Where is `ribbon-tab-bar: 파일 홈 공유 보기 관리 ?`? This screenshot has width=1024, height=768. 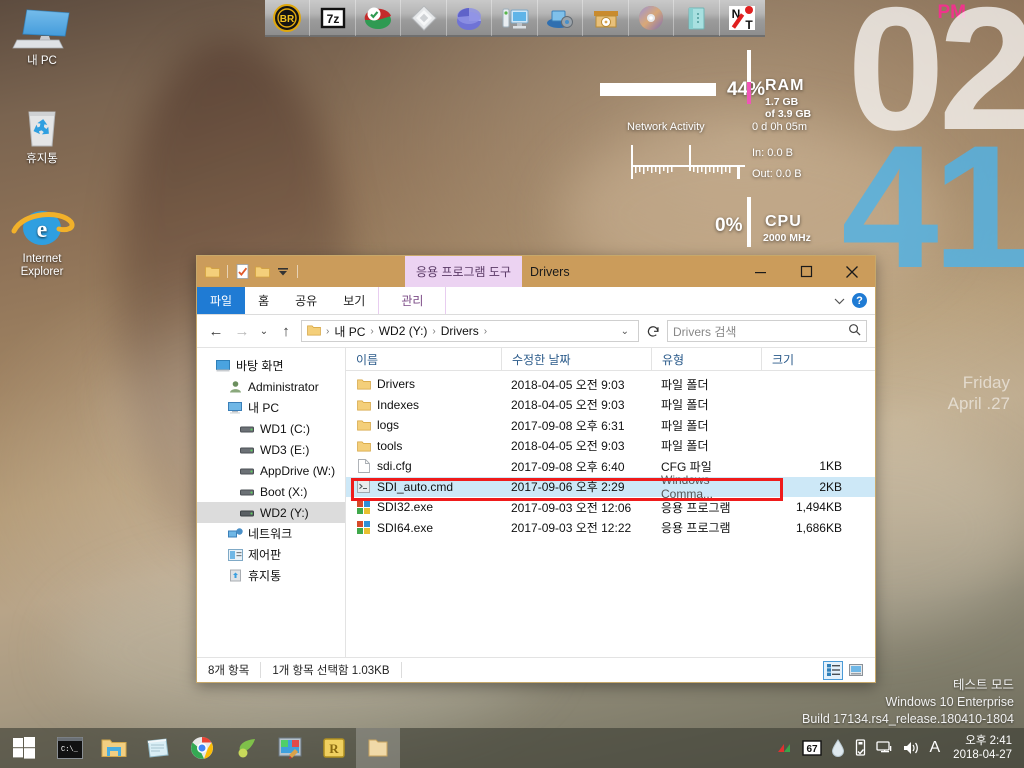 ribbon-tab-bar: 파일 홈 공유 보기 관리 ? is located at coordinates (536, 301).